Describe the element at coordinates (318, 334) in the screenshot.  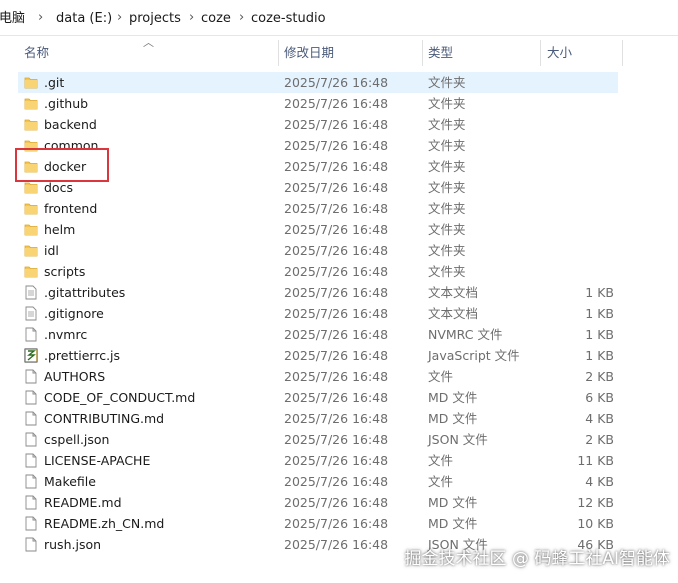
I see `file-row: .nvmrc 2025/7/26 16:48 NVMRC 文件 1 KB` at that location.